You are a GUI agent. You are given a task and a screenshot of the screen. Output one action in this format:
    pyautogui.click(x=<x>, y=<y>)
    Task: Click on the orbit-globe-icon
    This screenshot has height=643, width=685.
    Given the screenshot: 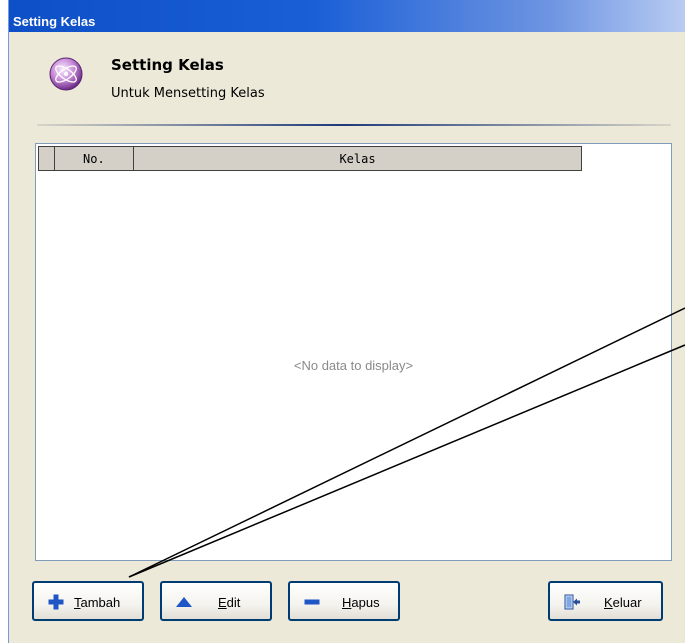 What is the action you would take?
    pyautogui.click(x=66, y=74)
    